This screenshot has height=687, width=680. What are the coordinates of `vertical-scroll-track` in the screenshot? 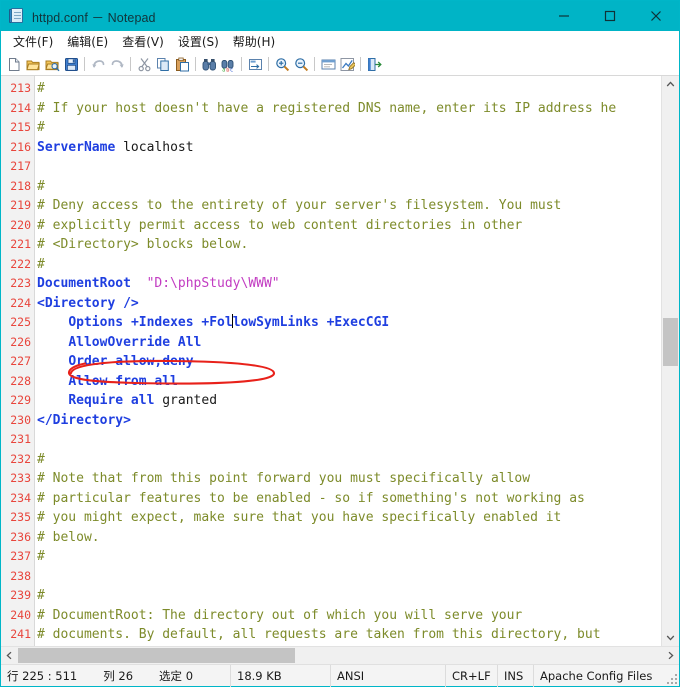 It's located at (670, 361).